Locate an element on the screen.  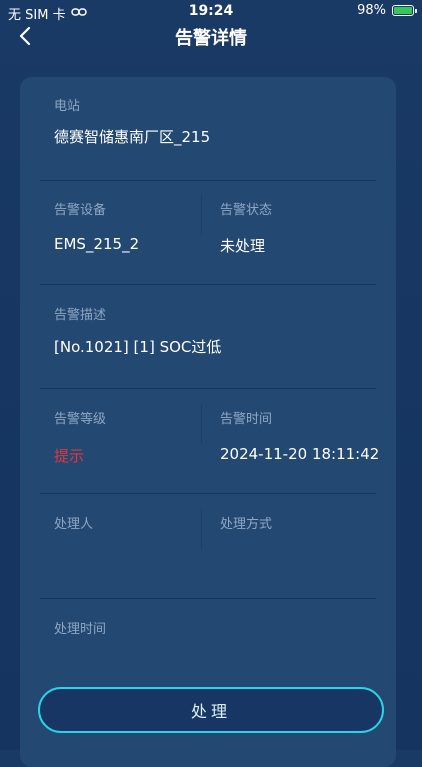
station-label: 电站 is located at coordinates (67, 106).